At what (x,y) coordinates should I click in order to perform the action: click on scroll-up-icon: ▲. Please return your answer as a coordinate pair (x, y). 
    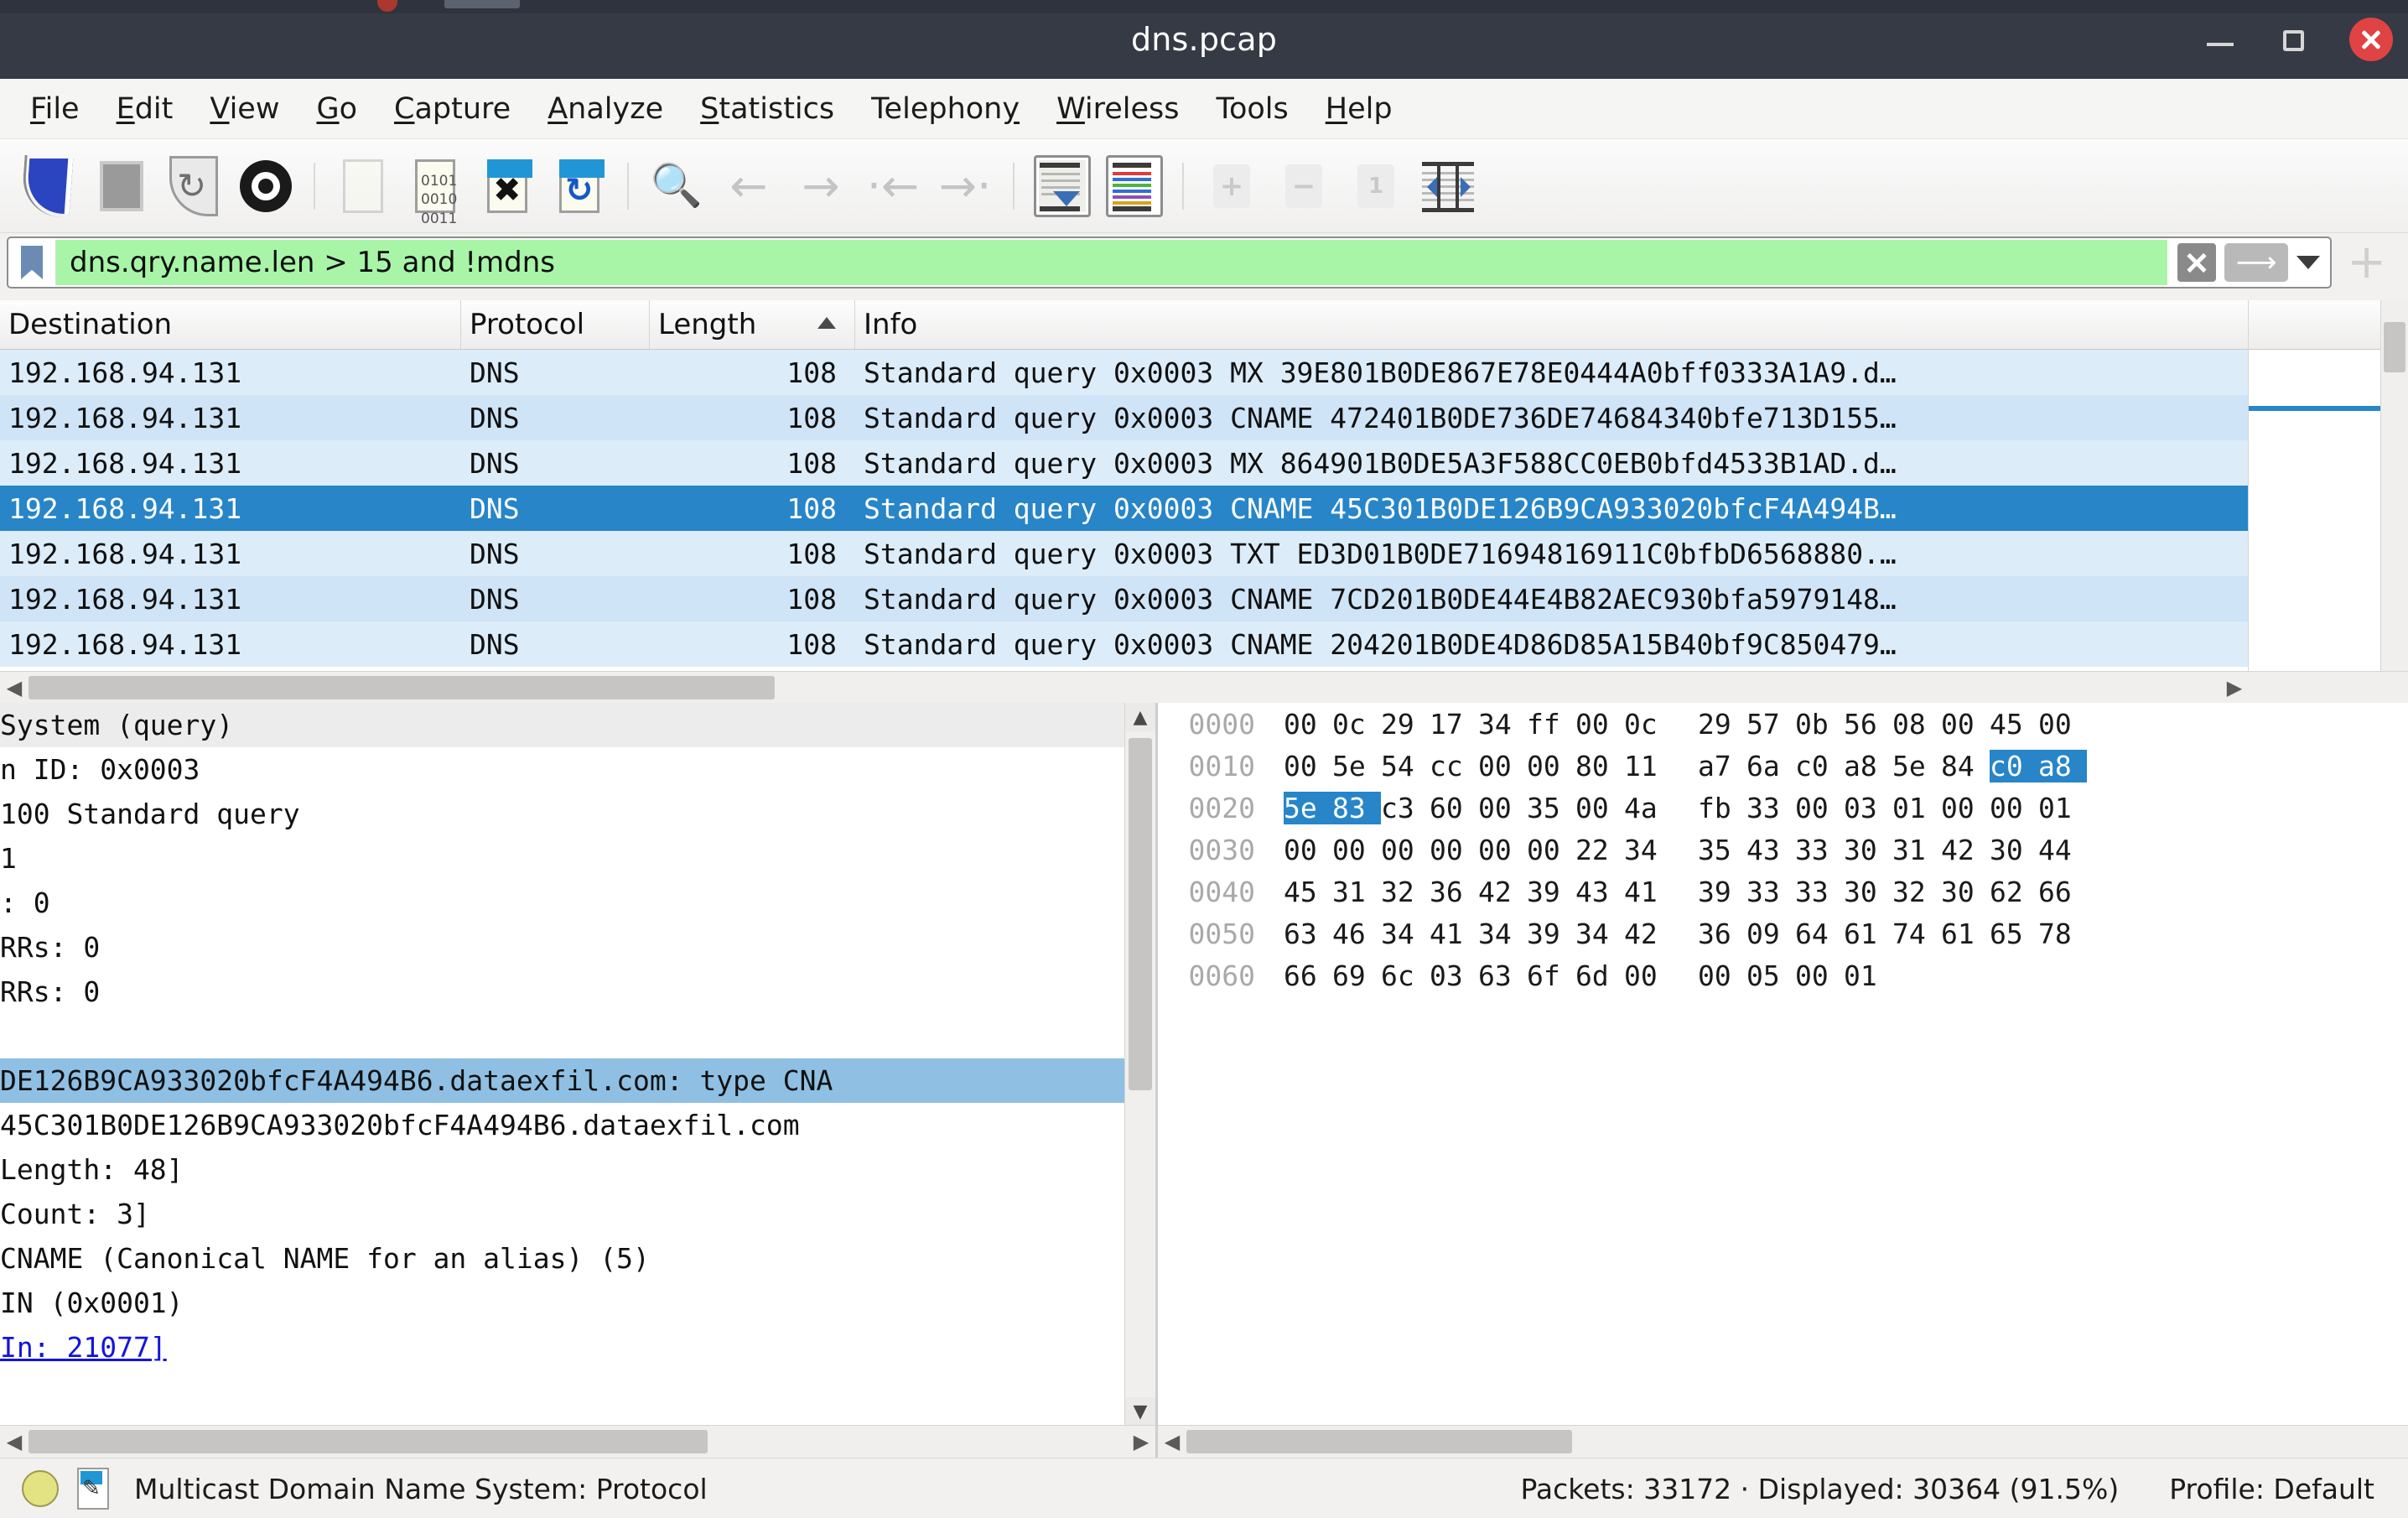
    Looking at the image, I should click on (1140, 717).